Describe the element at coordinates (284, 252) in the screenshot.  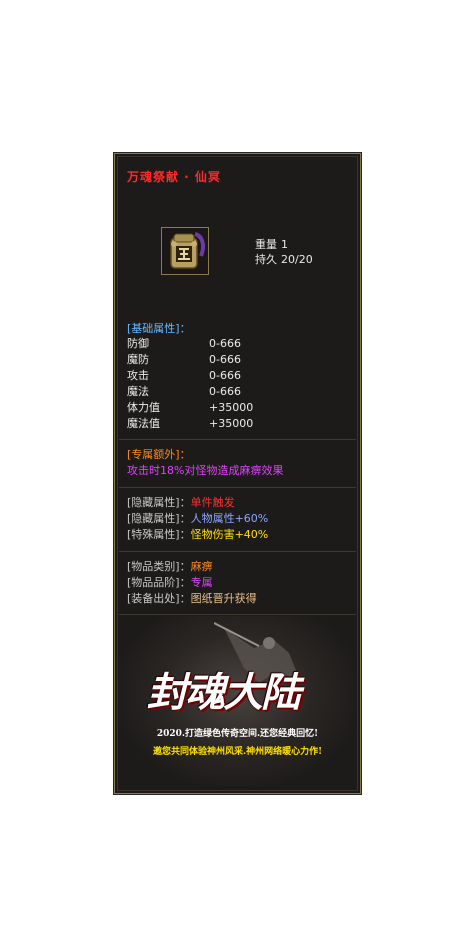
I see `item-meta: 重量 1 持久 20/20` at that location.